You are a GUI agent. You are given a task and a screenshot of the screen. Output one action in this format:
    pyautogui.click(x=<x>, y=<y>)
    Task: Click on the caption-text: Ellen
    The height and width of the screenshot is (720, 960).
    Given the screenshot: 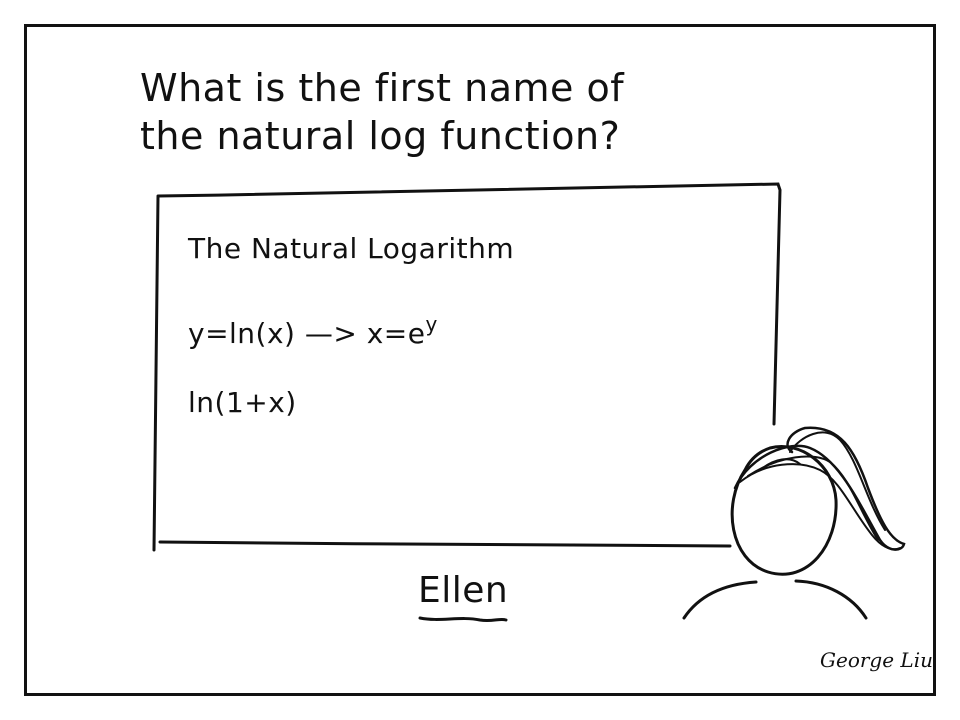 What is the action you would take?
    pyautogui.click(x=463, y=590)
    